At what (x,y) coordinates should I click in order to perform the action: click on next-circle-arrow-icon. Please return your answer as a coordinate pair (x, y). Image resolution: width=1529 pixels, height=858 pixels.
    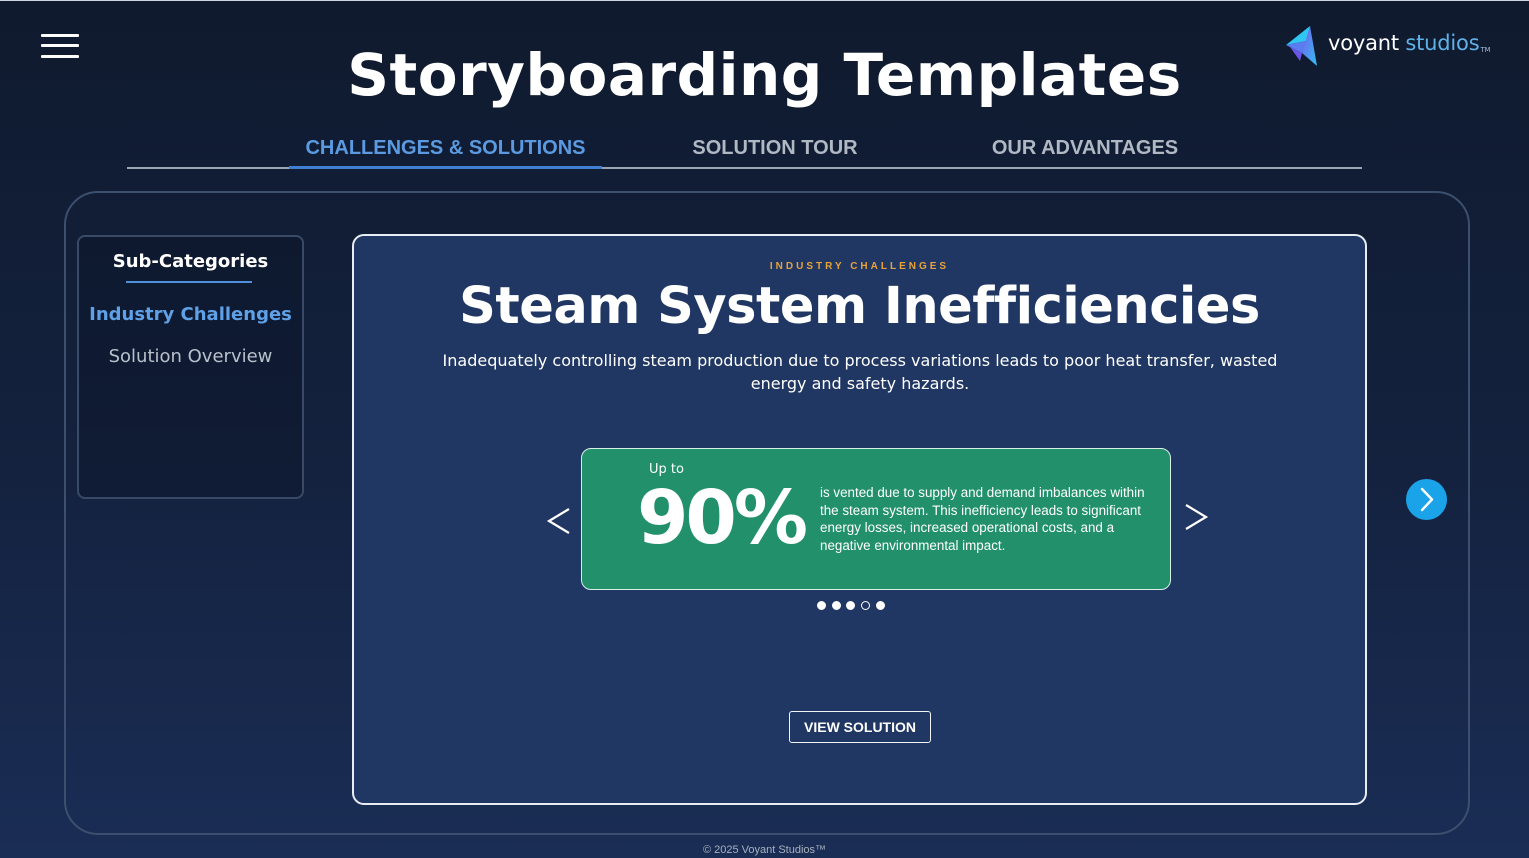
    Looking at the image, I should click on (1426, 499).